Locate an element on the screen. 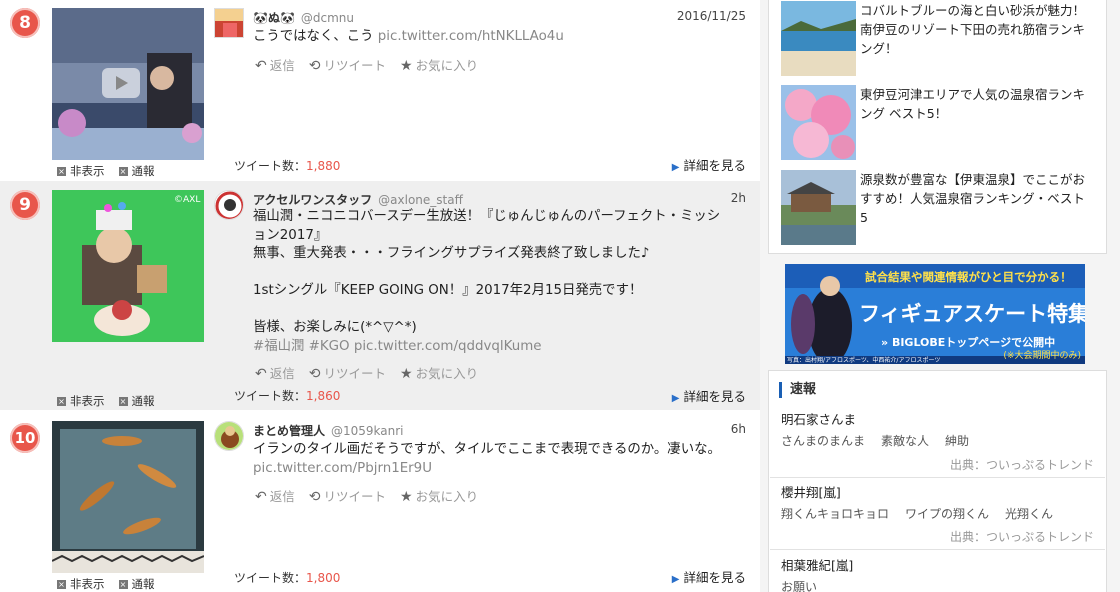 The height and width of the screenshot is (592, 1120). news-tag: 光翔くん is located at coordinates (1029, 513).